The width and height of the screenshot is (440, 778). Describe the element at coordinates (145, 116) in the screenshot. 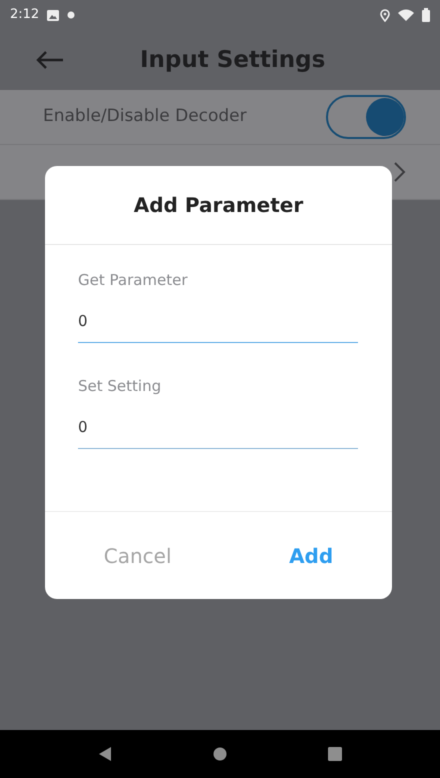

I see `setting-label: Enable/Disable Decoder` at that location.